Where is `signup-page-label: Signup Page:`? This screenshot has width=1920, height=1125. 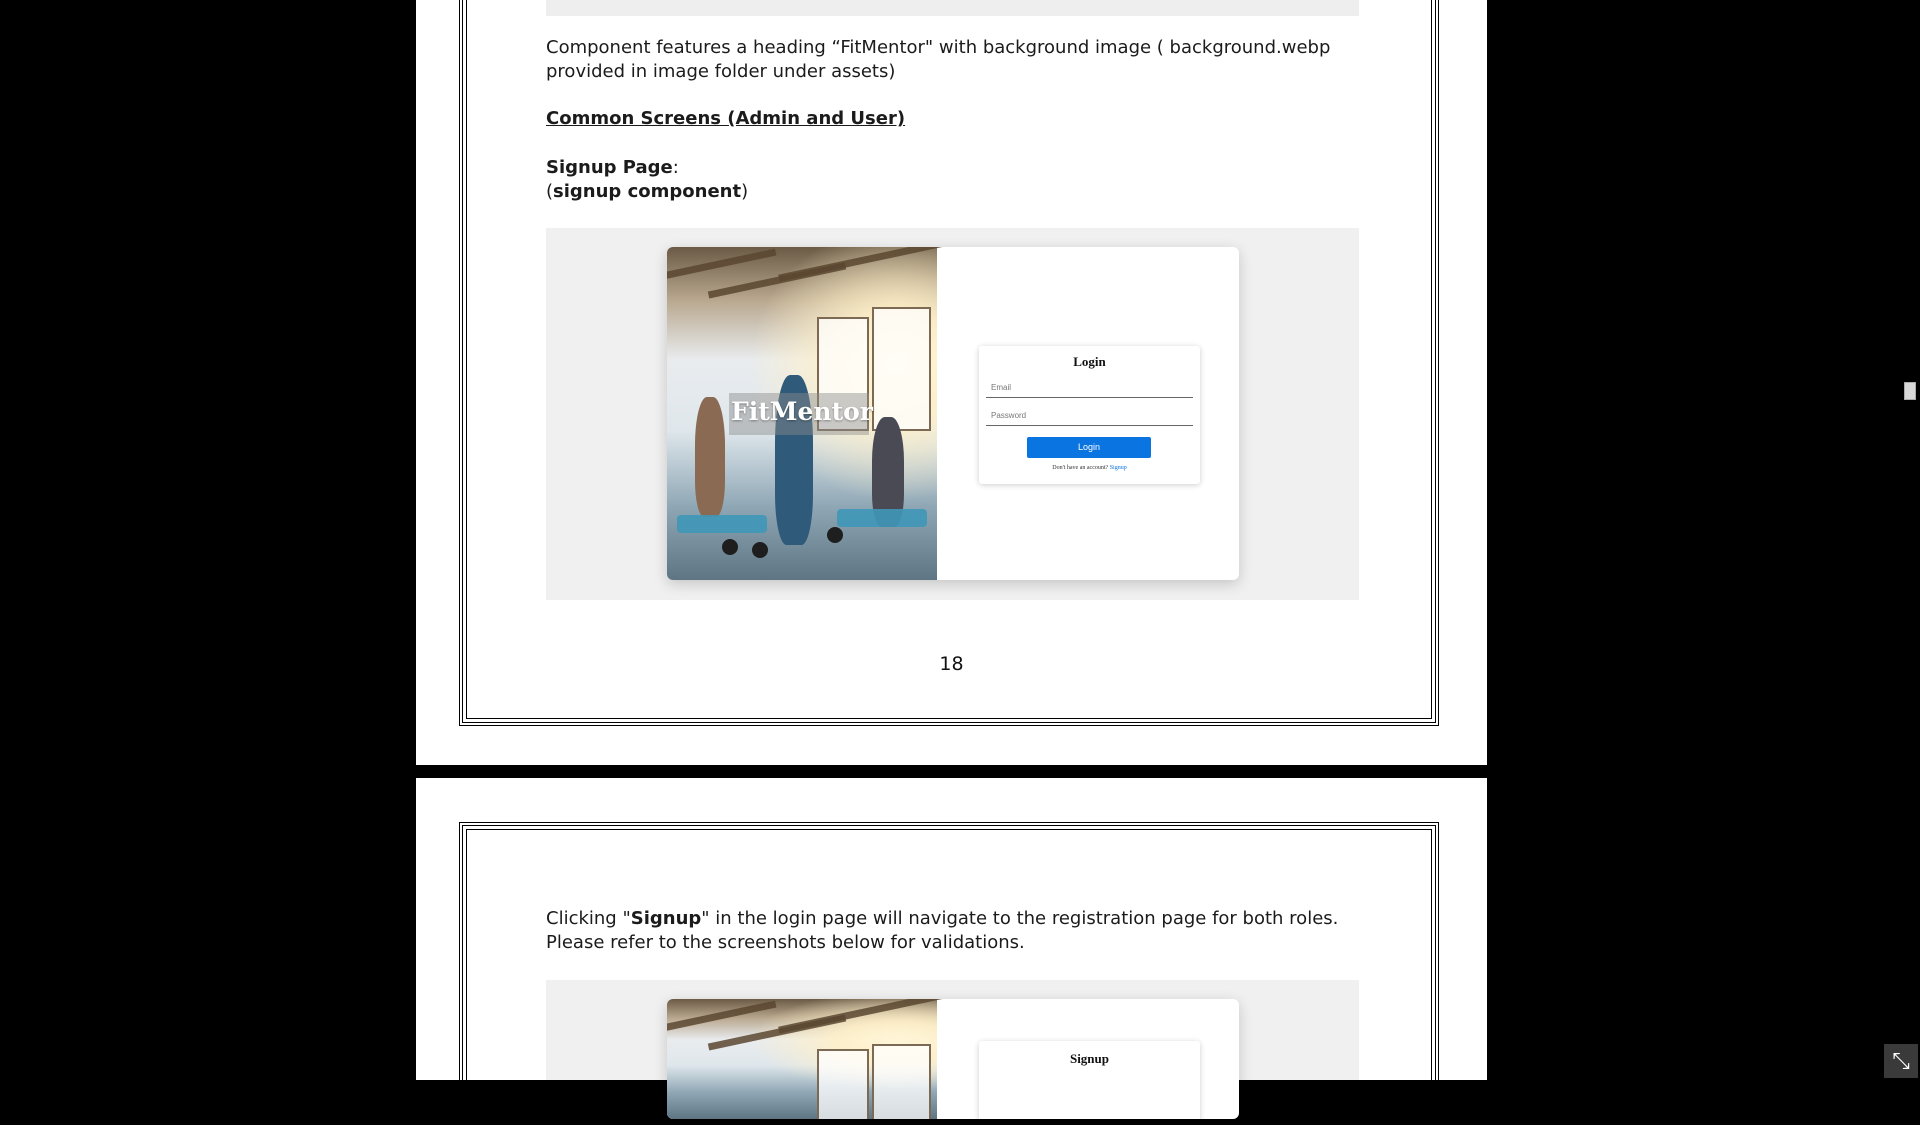
signup-page-label: Signup Page: is located at coordinates (612, 168).